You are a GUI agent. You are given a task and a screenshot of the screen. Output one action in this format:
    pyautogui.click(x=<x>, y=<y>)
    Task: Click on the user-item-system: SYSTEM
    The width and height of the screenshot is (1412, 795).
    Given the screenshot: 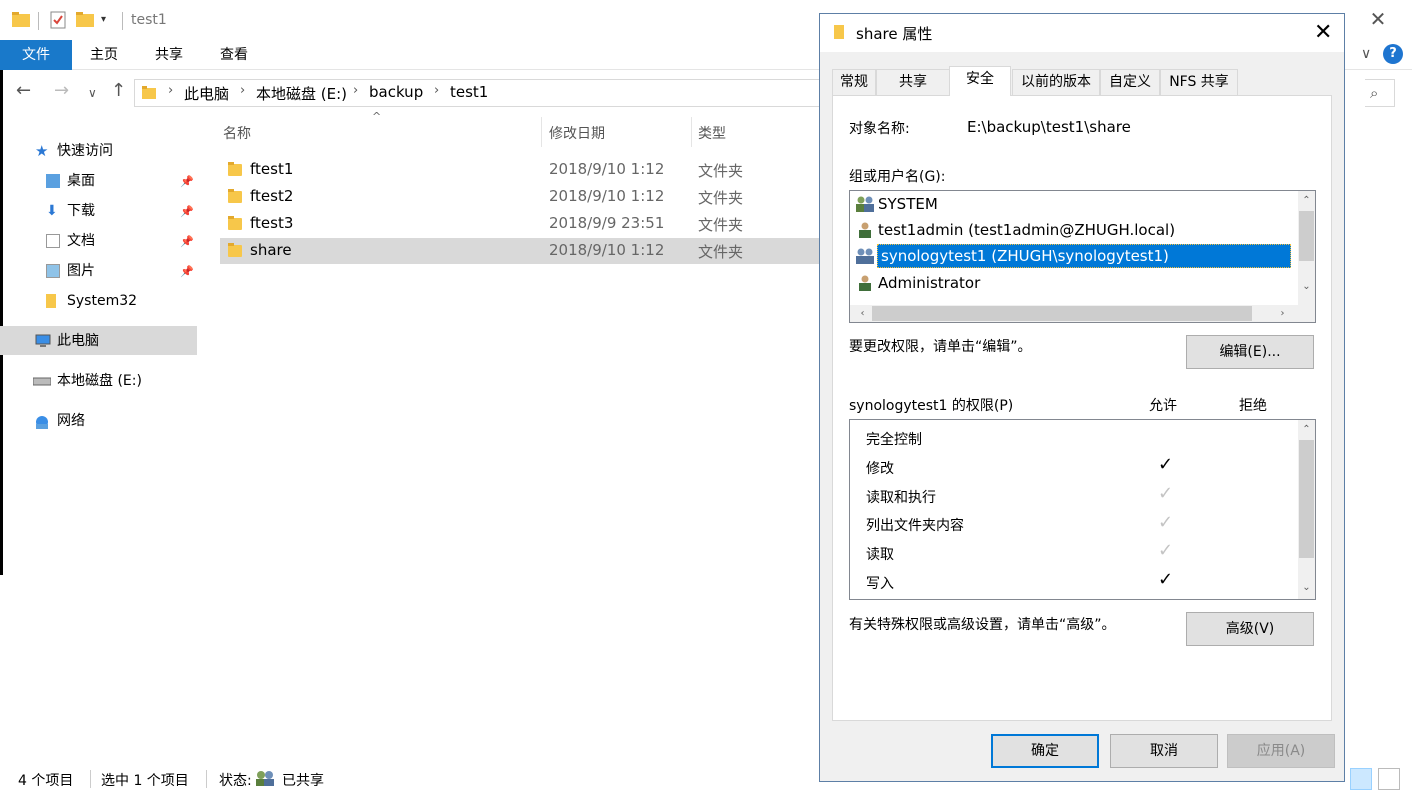 What is the action you would take?
    pyautogui.click(x=908, y=204)
    